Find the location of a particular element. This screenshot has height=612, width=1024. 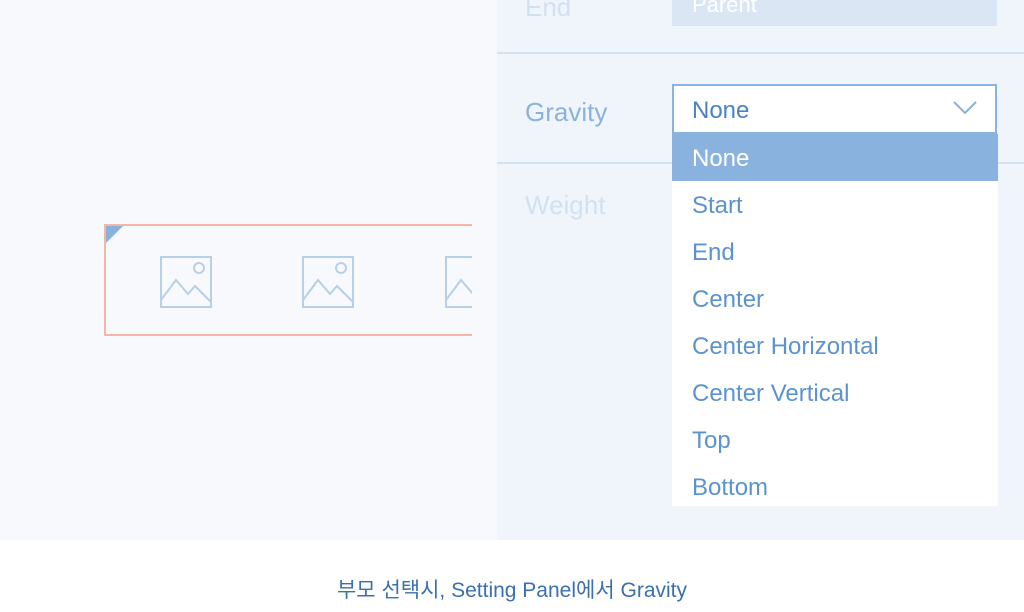

option-label: End is located at coordinates (713, 252).